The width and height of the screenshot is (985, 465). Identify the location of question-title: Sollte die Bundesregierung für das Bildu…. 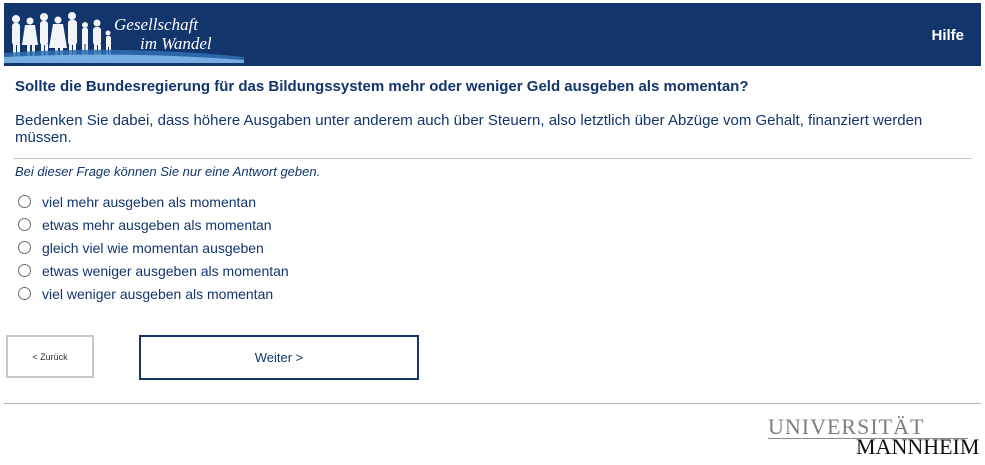
(382, 86).